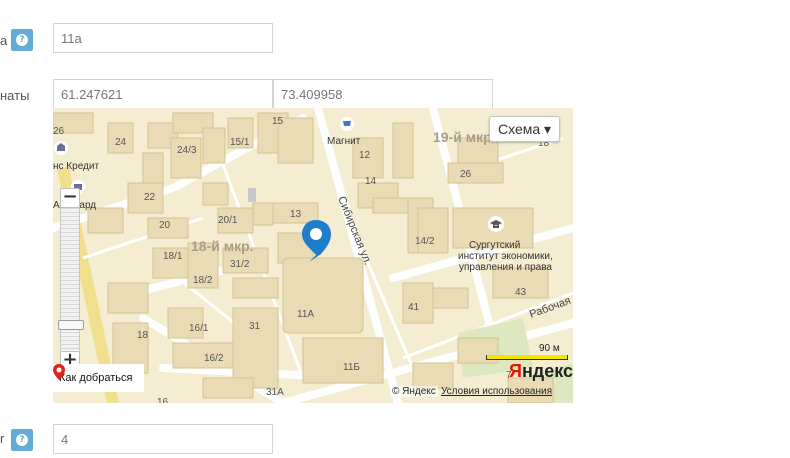  I want to click on poi-label: институт экономики,, so click(505, 256).